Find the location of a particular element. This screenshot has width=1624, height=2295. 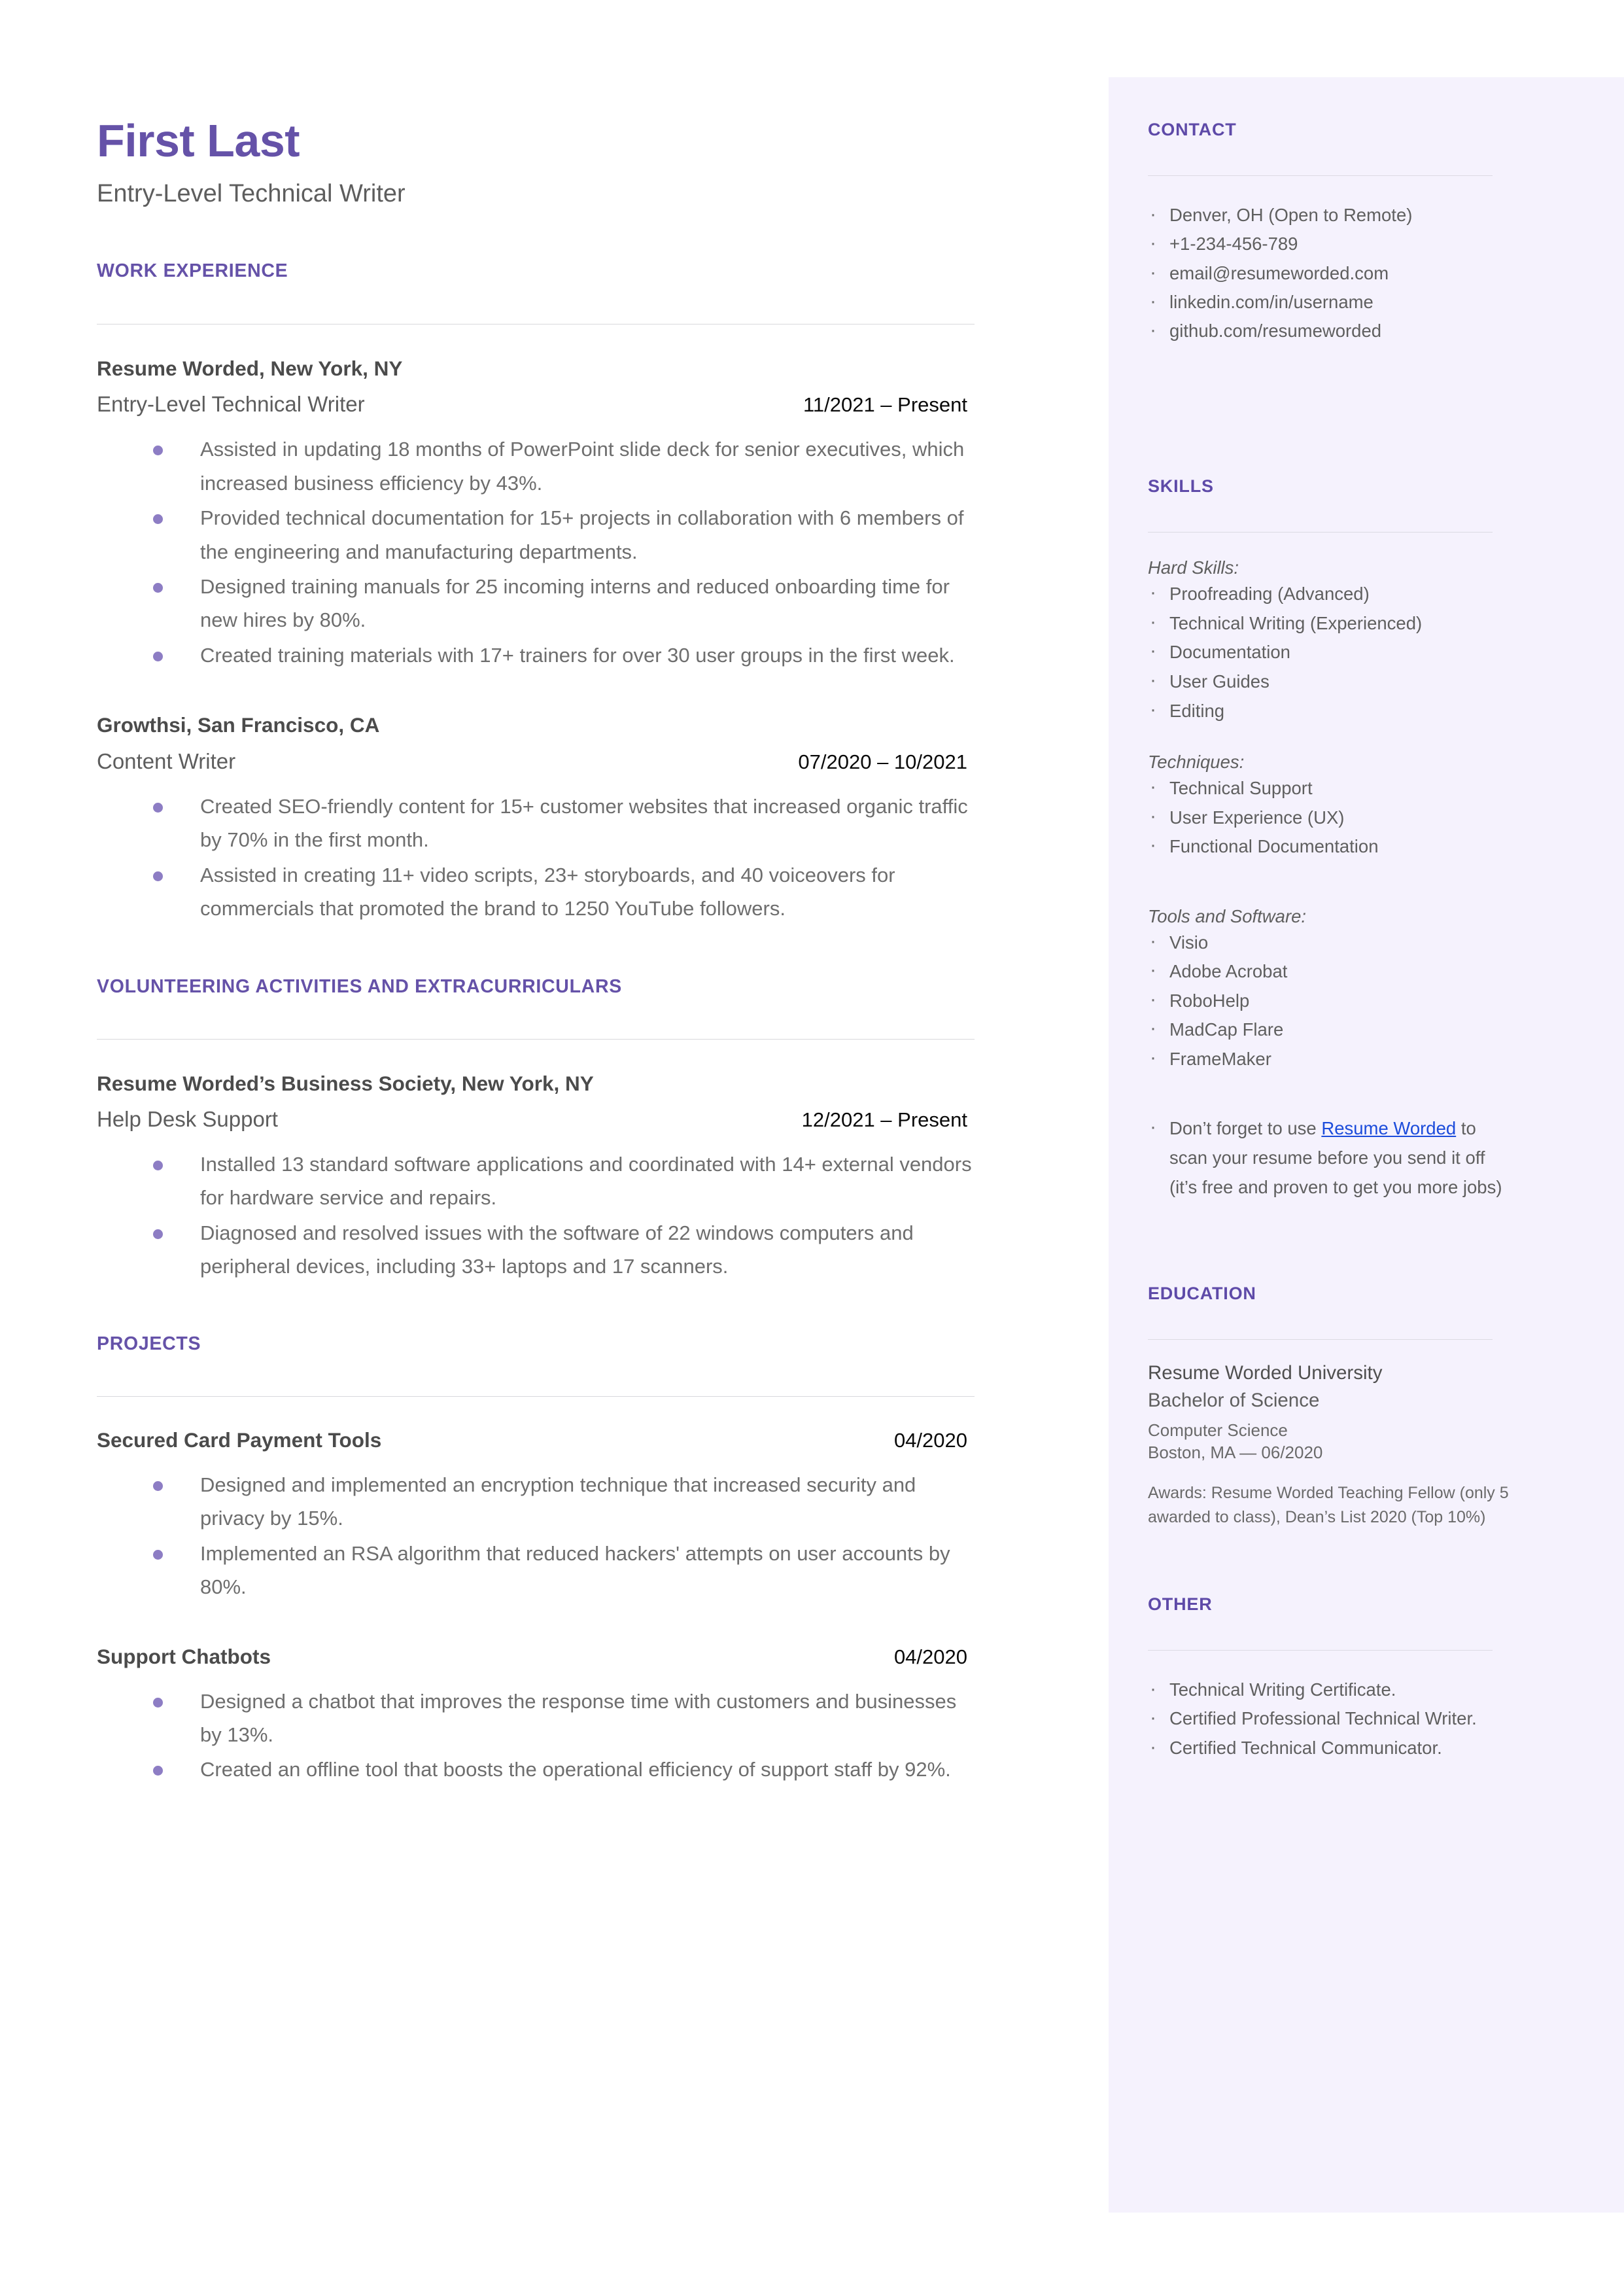

list-item: Documentation is located at coordinates (1331, 651).